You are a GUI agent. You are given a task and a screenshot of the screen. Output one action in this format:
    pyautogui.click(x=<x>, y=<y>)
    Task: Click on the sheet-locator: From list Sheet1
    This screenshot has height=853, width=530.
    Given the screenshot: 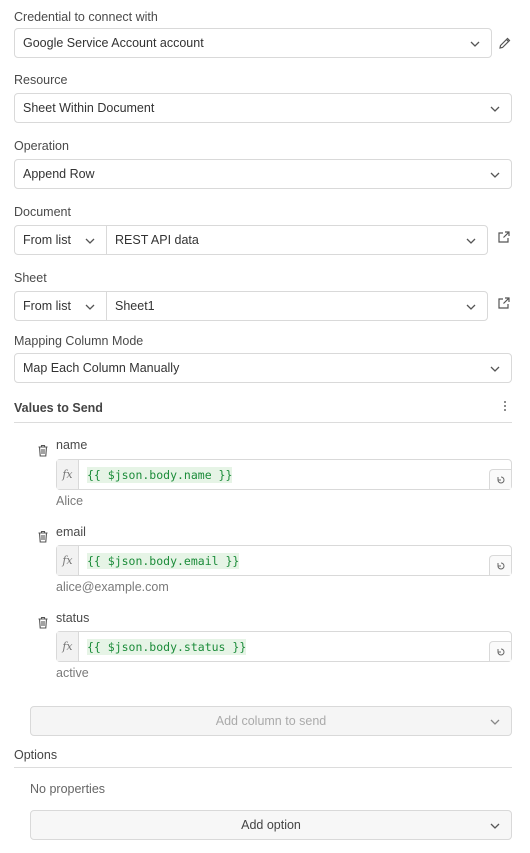 What is the action you would take?
    pyautogui.click(x=251, y=306)
    